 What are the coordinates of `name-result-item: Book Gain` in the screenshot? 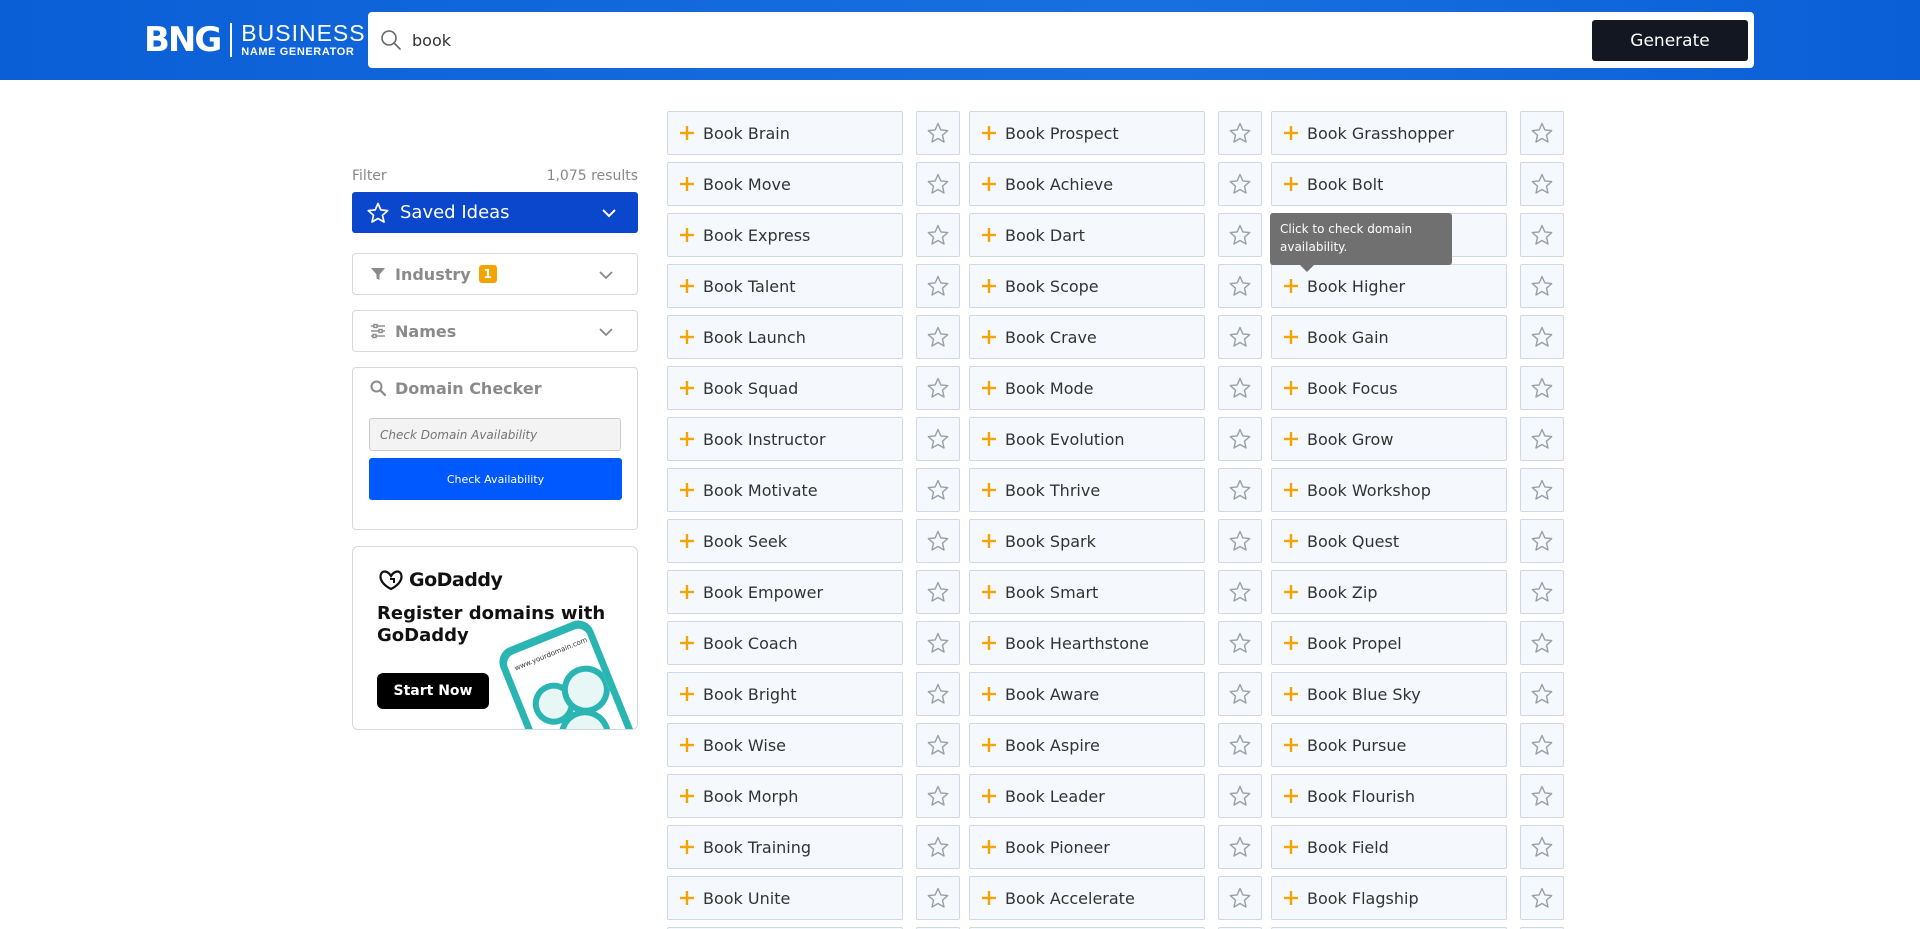 It's located at (1389, 337).